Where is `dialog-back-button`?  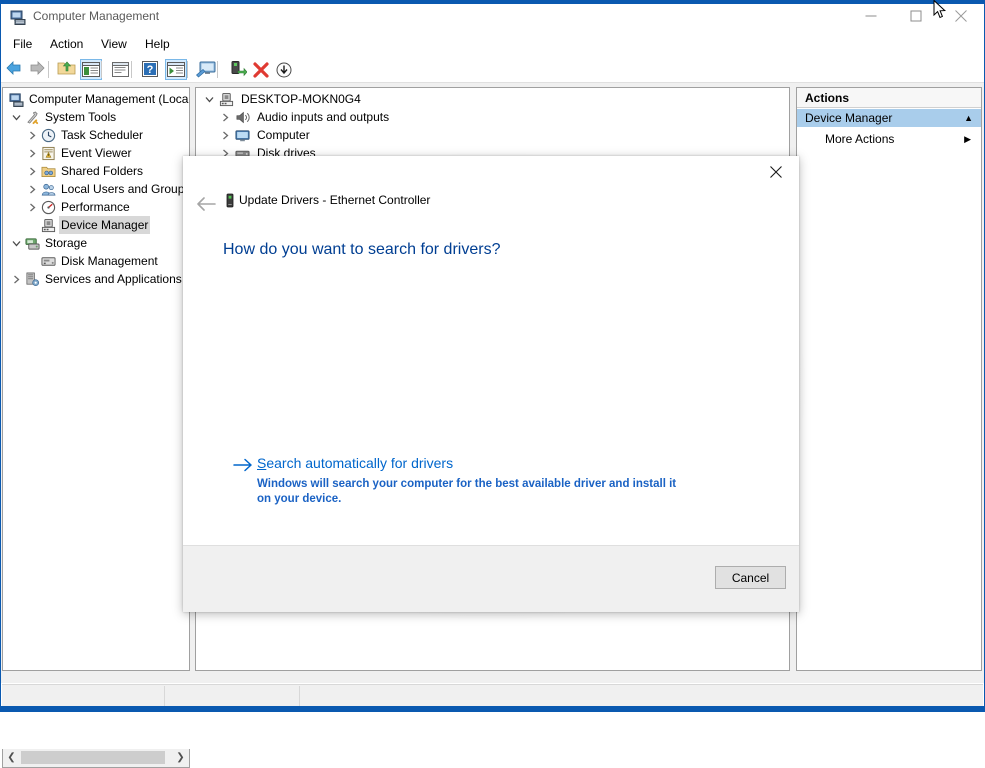
dialog-back-button is located at coordinates (206, 204).